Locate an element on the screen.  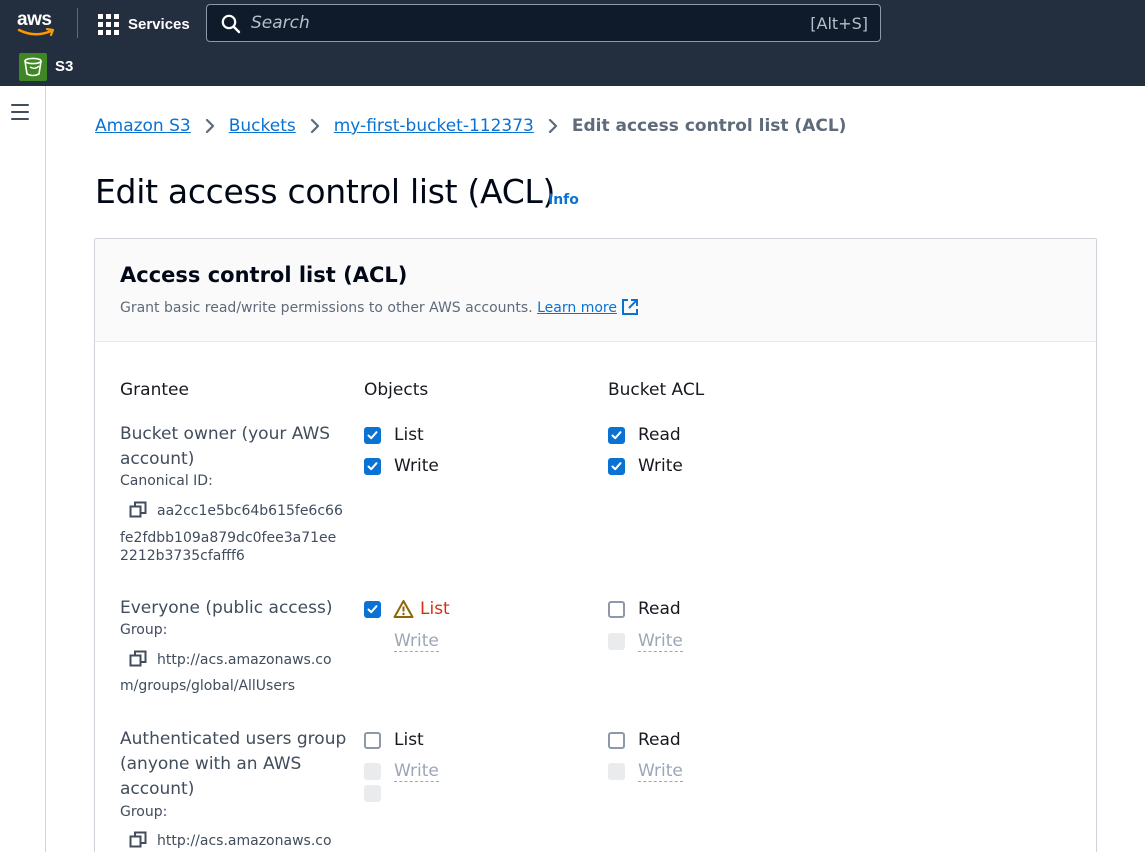
grantee-name-line: Everyone (public access) is located at coordinates (226, 608).